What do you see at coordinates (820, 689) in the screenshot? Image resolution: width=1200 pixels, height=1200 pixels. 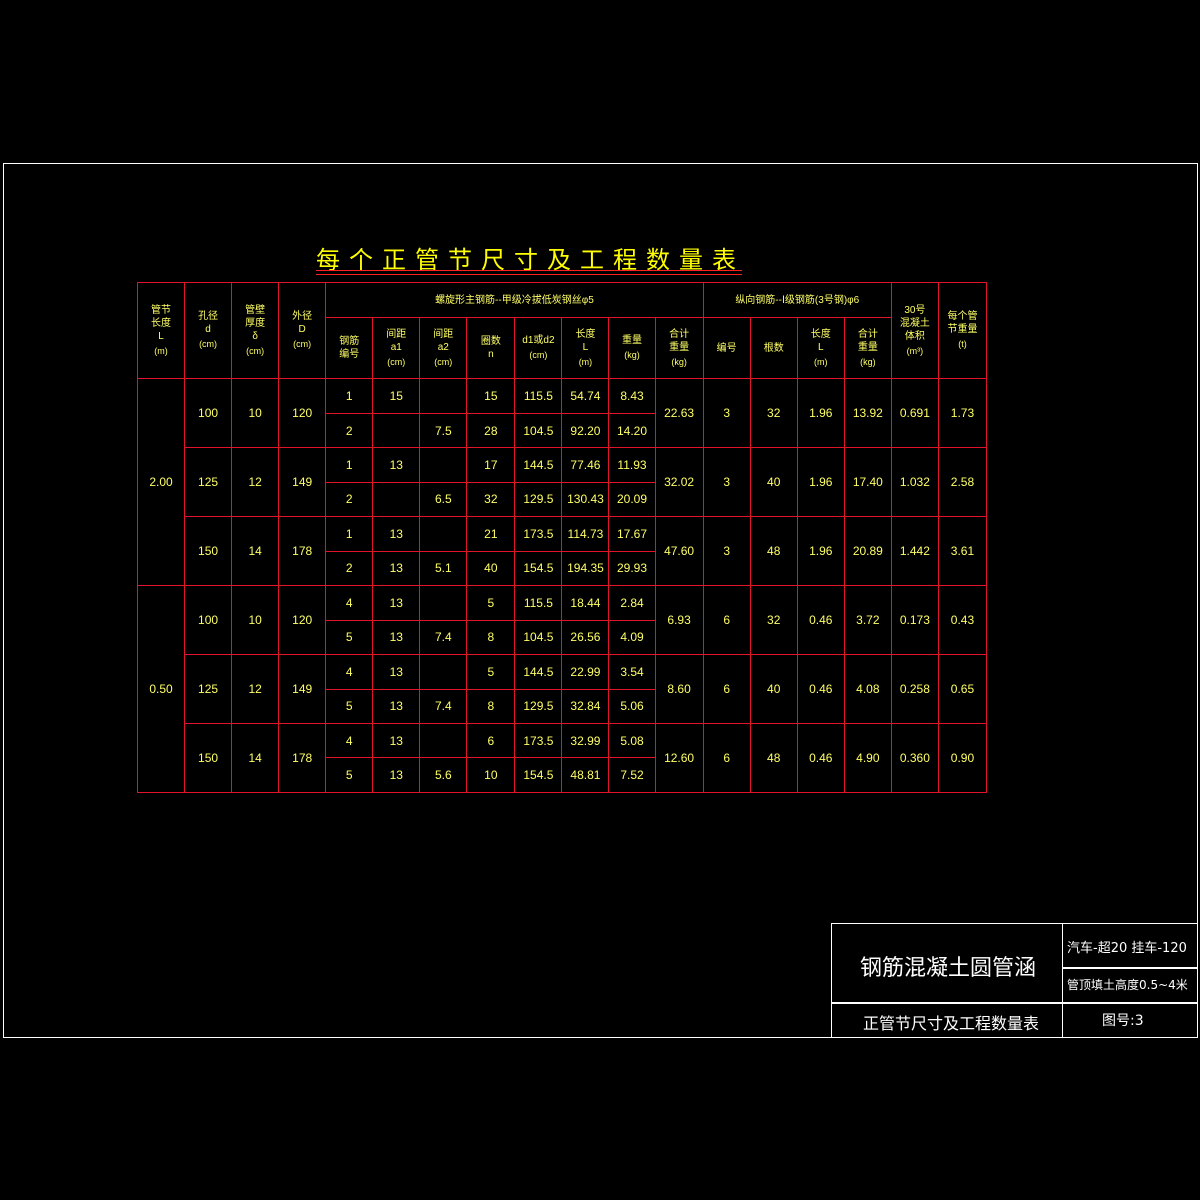 I see `cell-long-length: 0.46` at bounding box center [820, 689].